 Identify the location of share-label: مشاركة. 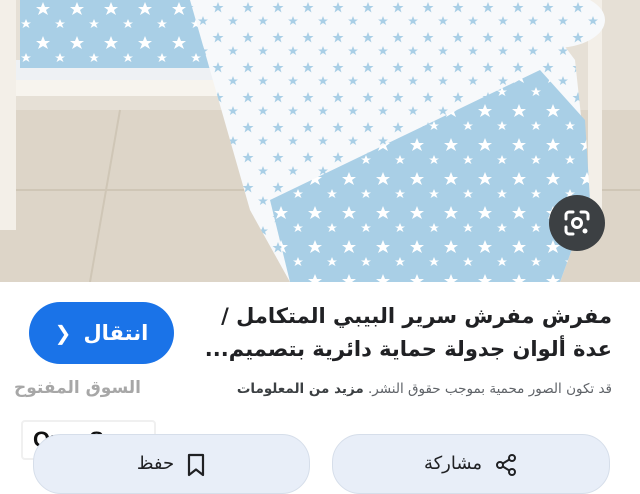
(453, 463).